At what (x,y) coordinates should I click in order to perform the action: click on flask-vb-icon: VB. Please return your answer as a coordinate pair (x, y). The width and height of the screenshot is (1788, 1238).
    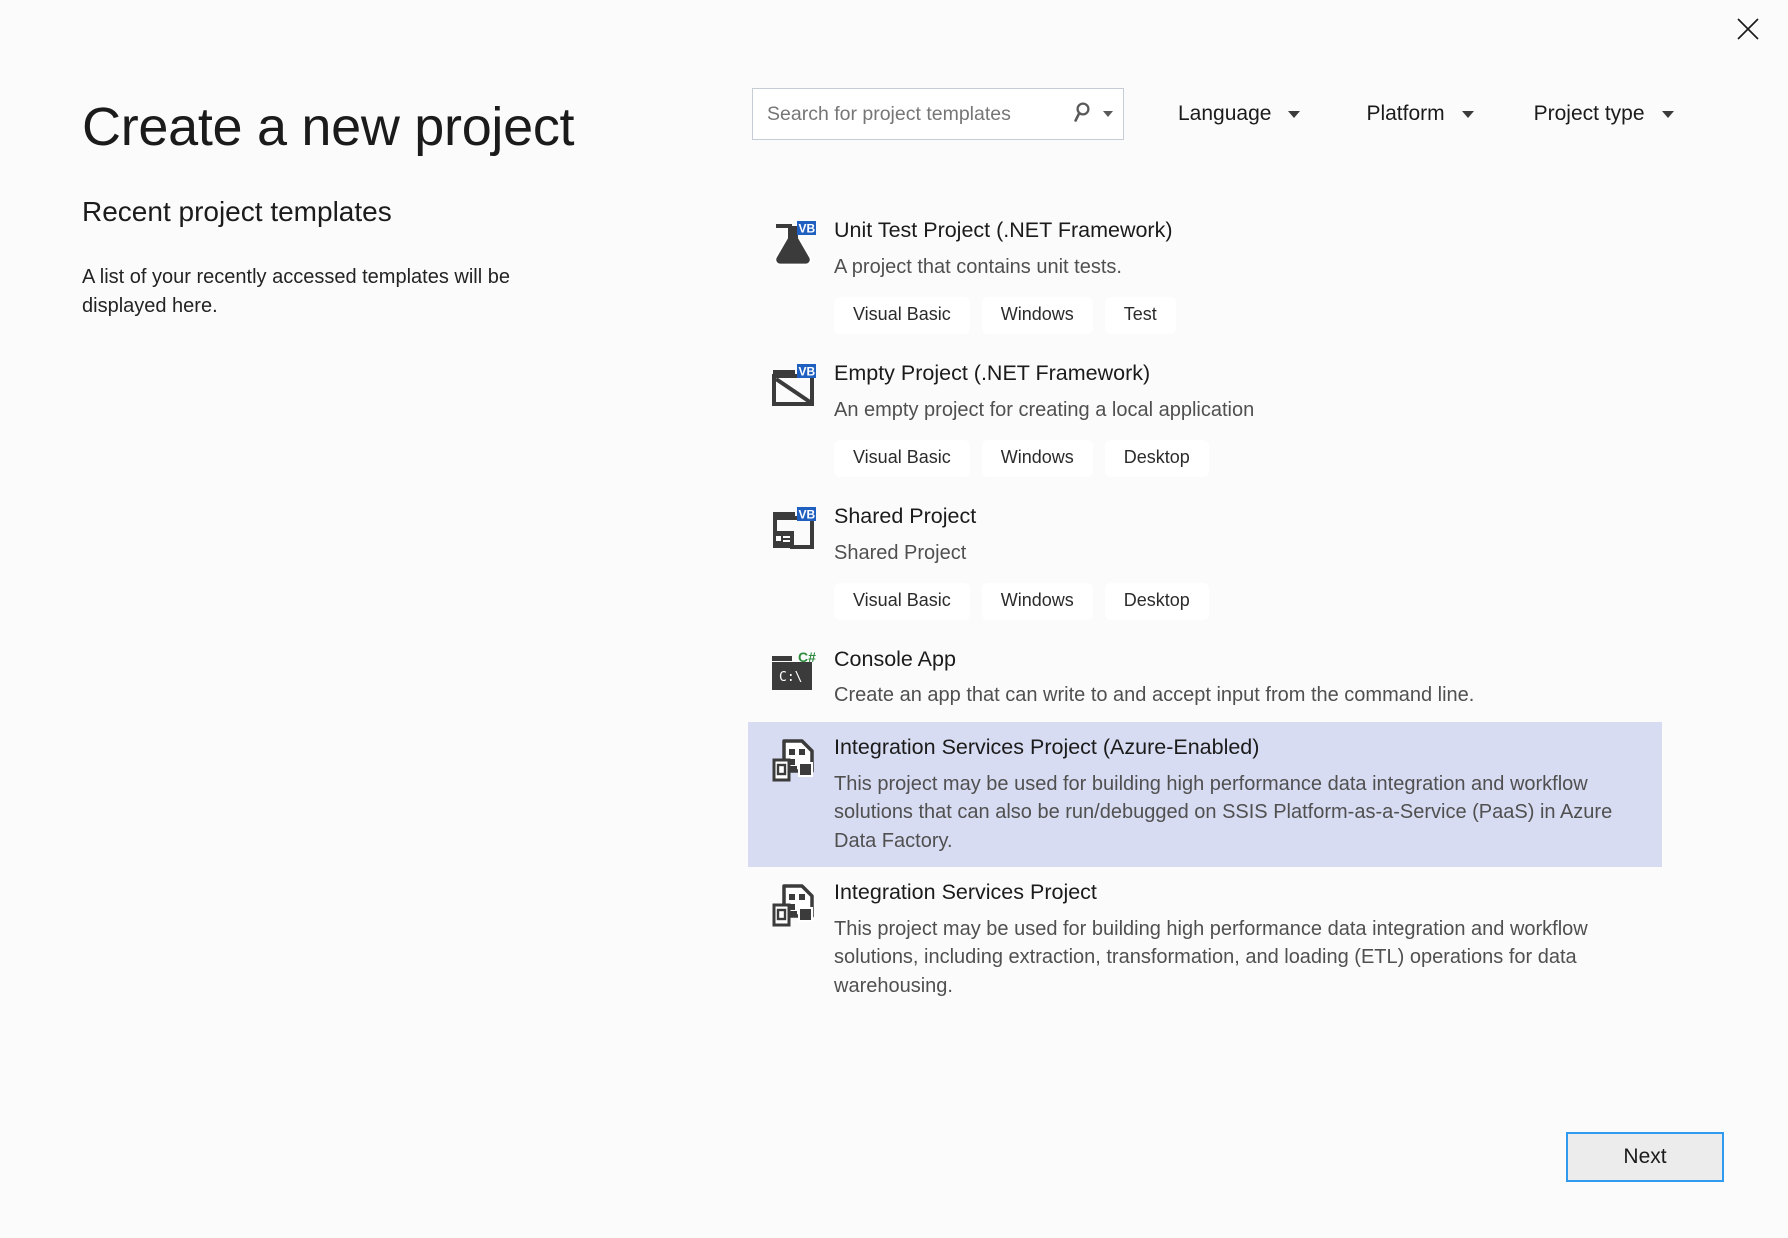
    Looking at the image, I should click on (793, 244).